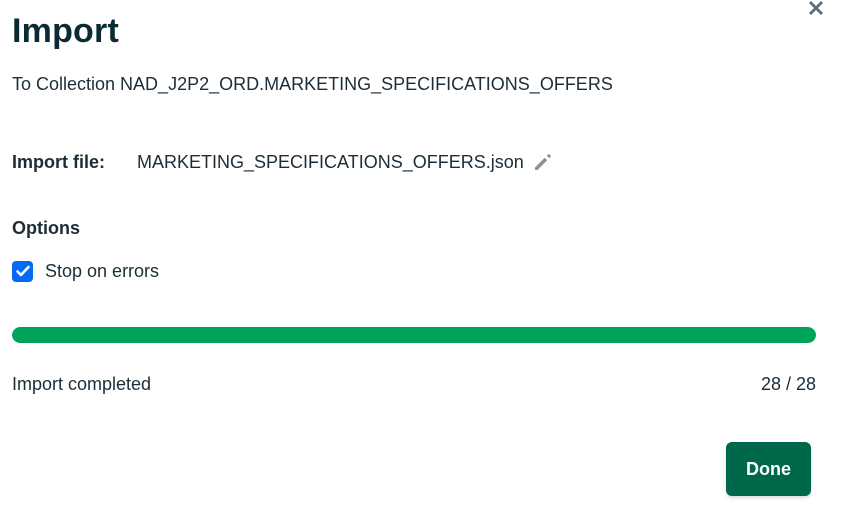  Describe the element at coordinates (768, 469) in the screenshot. I see `done-button: Done` at that location.